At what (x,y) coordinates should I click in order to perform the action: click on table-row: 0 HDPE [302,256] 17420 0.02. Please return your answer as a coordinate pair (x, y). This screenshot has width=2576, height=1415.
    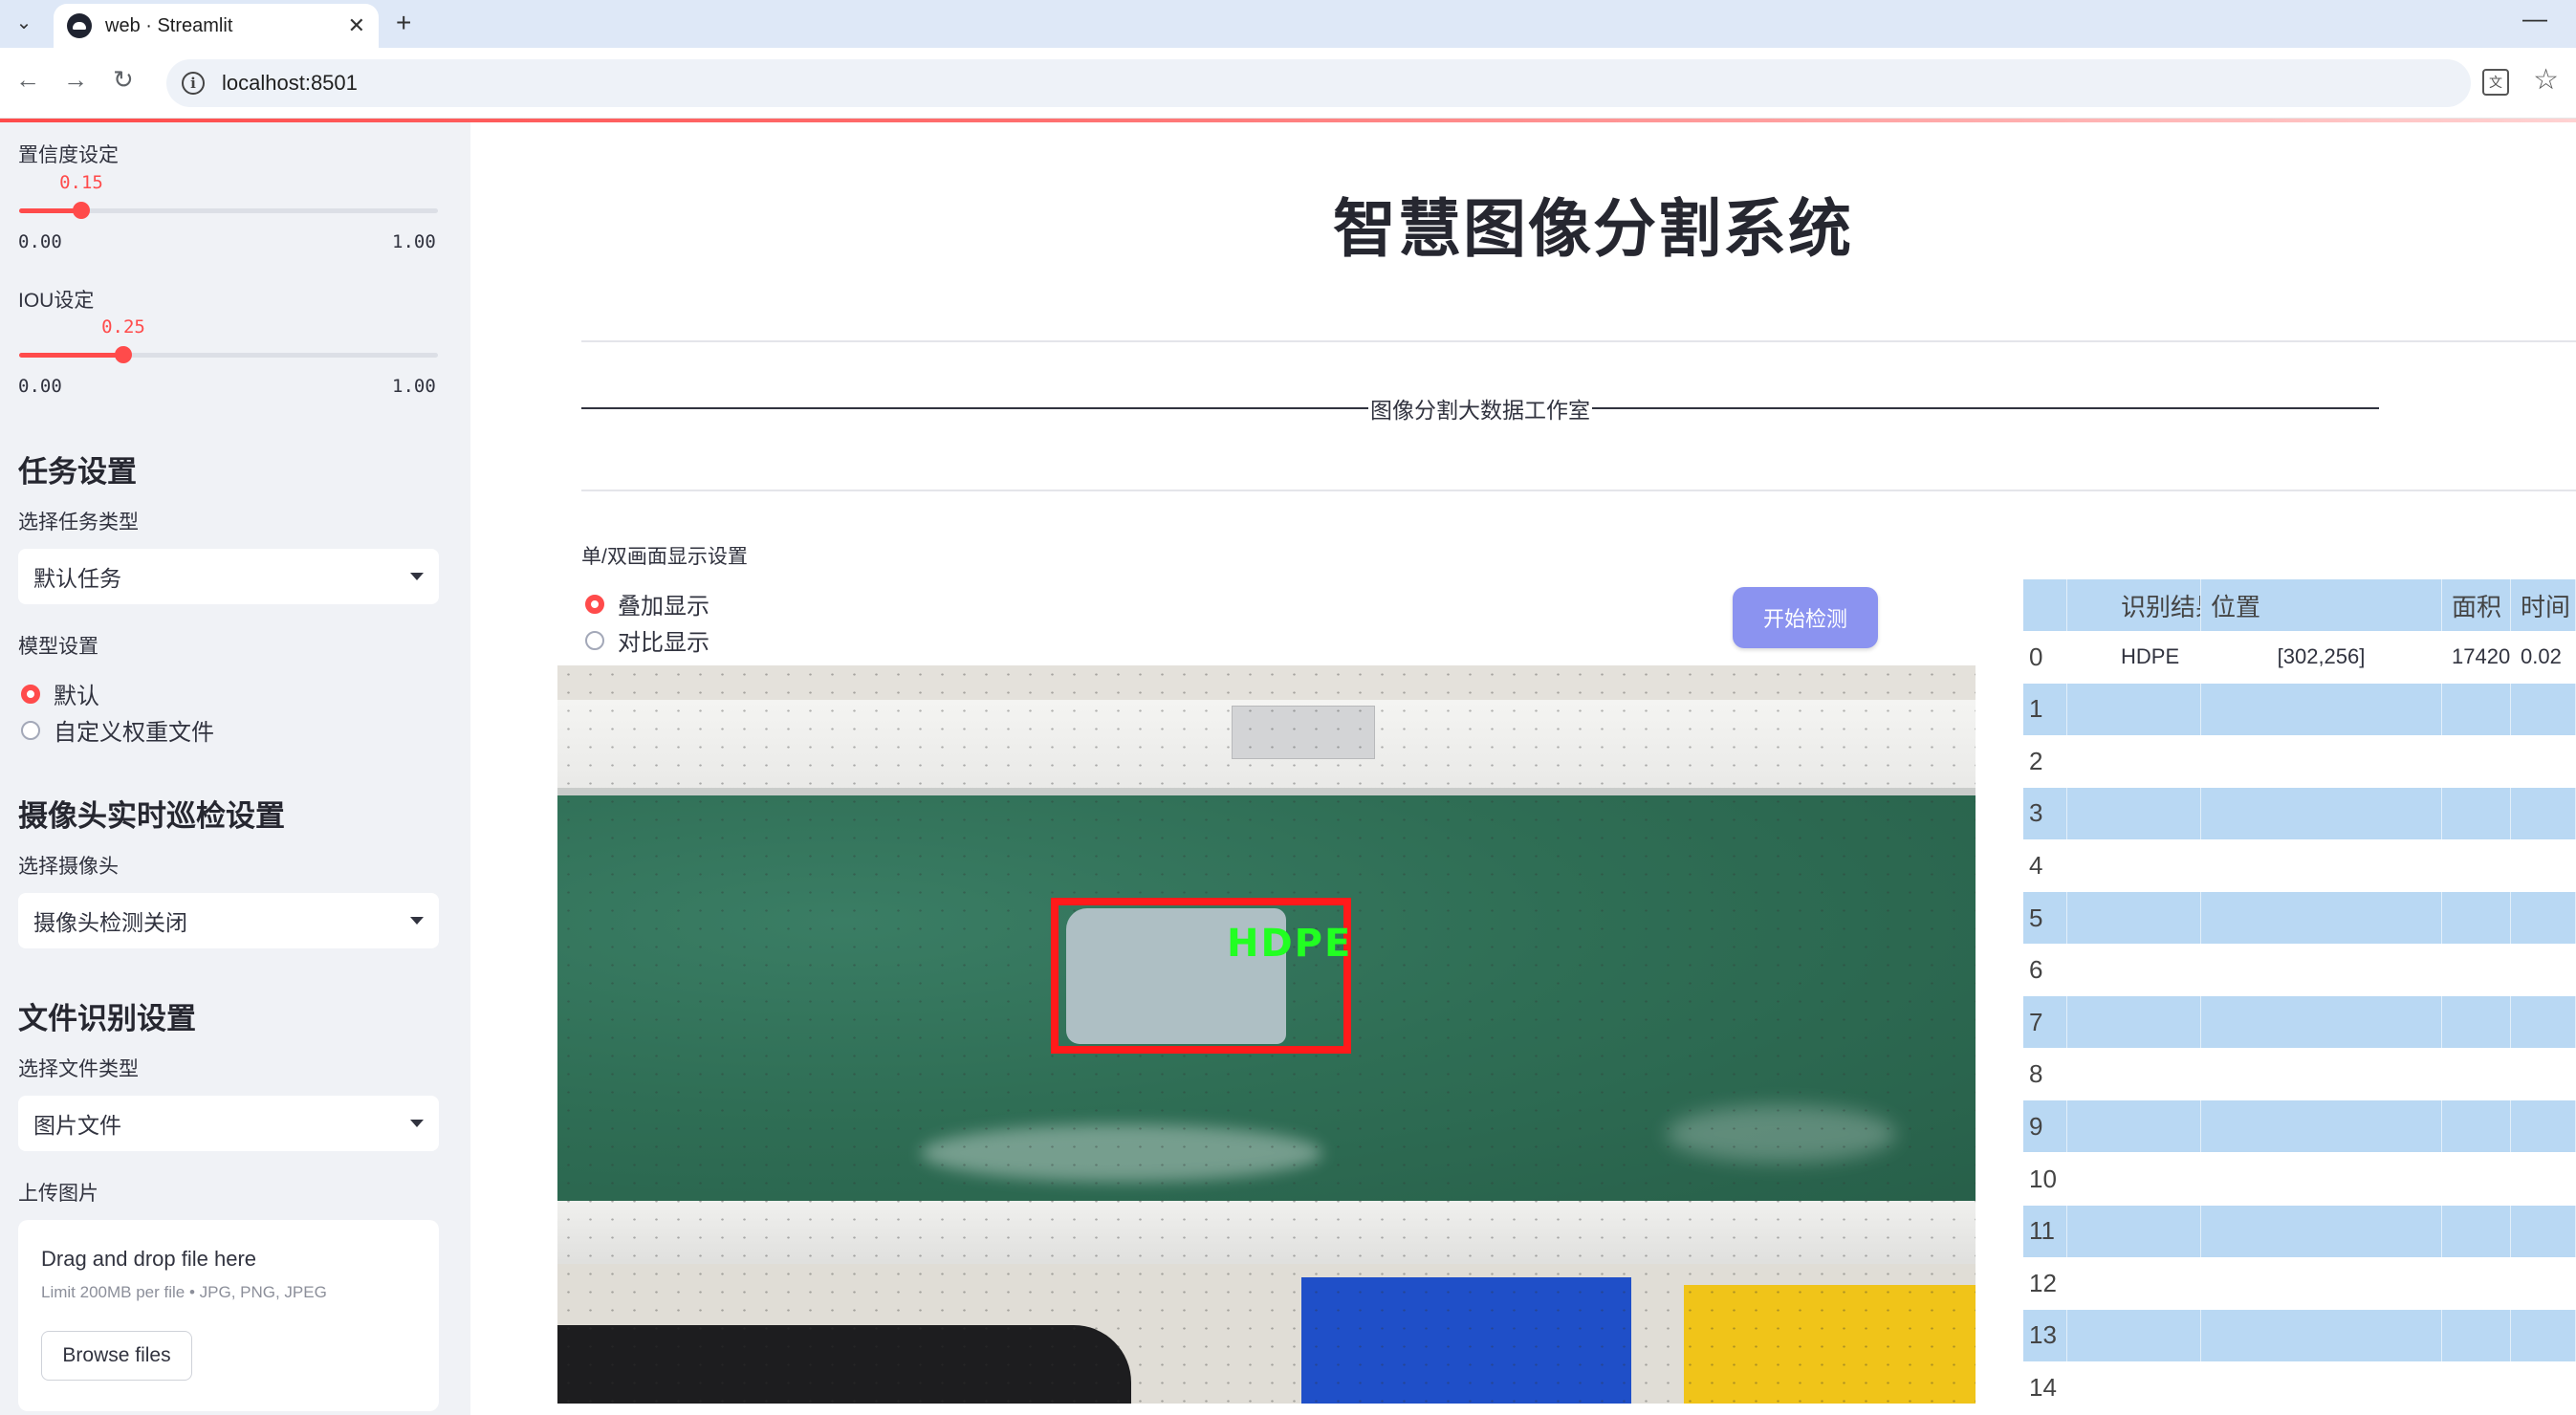
    Looking at the image, I should click on (2299, 657).